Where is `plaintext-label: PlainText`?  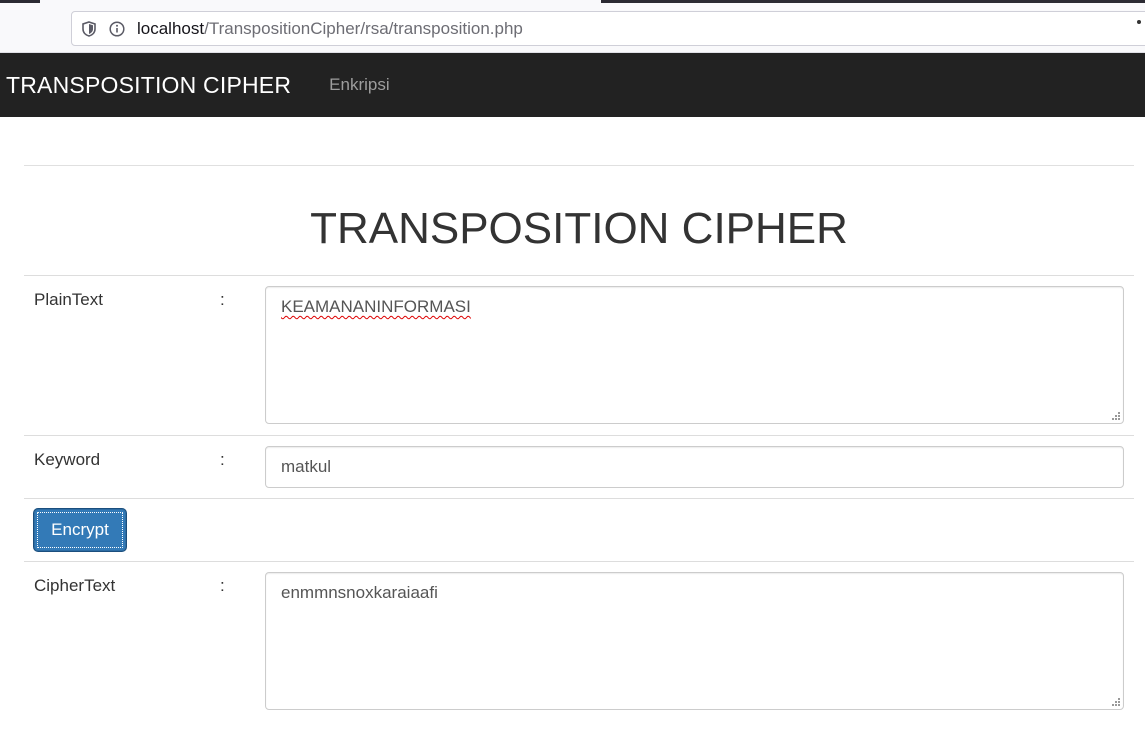 plaintext-label: PlainText is located at coordinates (68, 299).